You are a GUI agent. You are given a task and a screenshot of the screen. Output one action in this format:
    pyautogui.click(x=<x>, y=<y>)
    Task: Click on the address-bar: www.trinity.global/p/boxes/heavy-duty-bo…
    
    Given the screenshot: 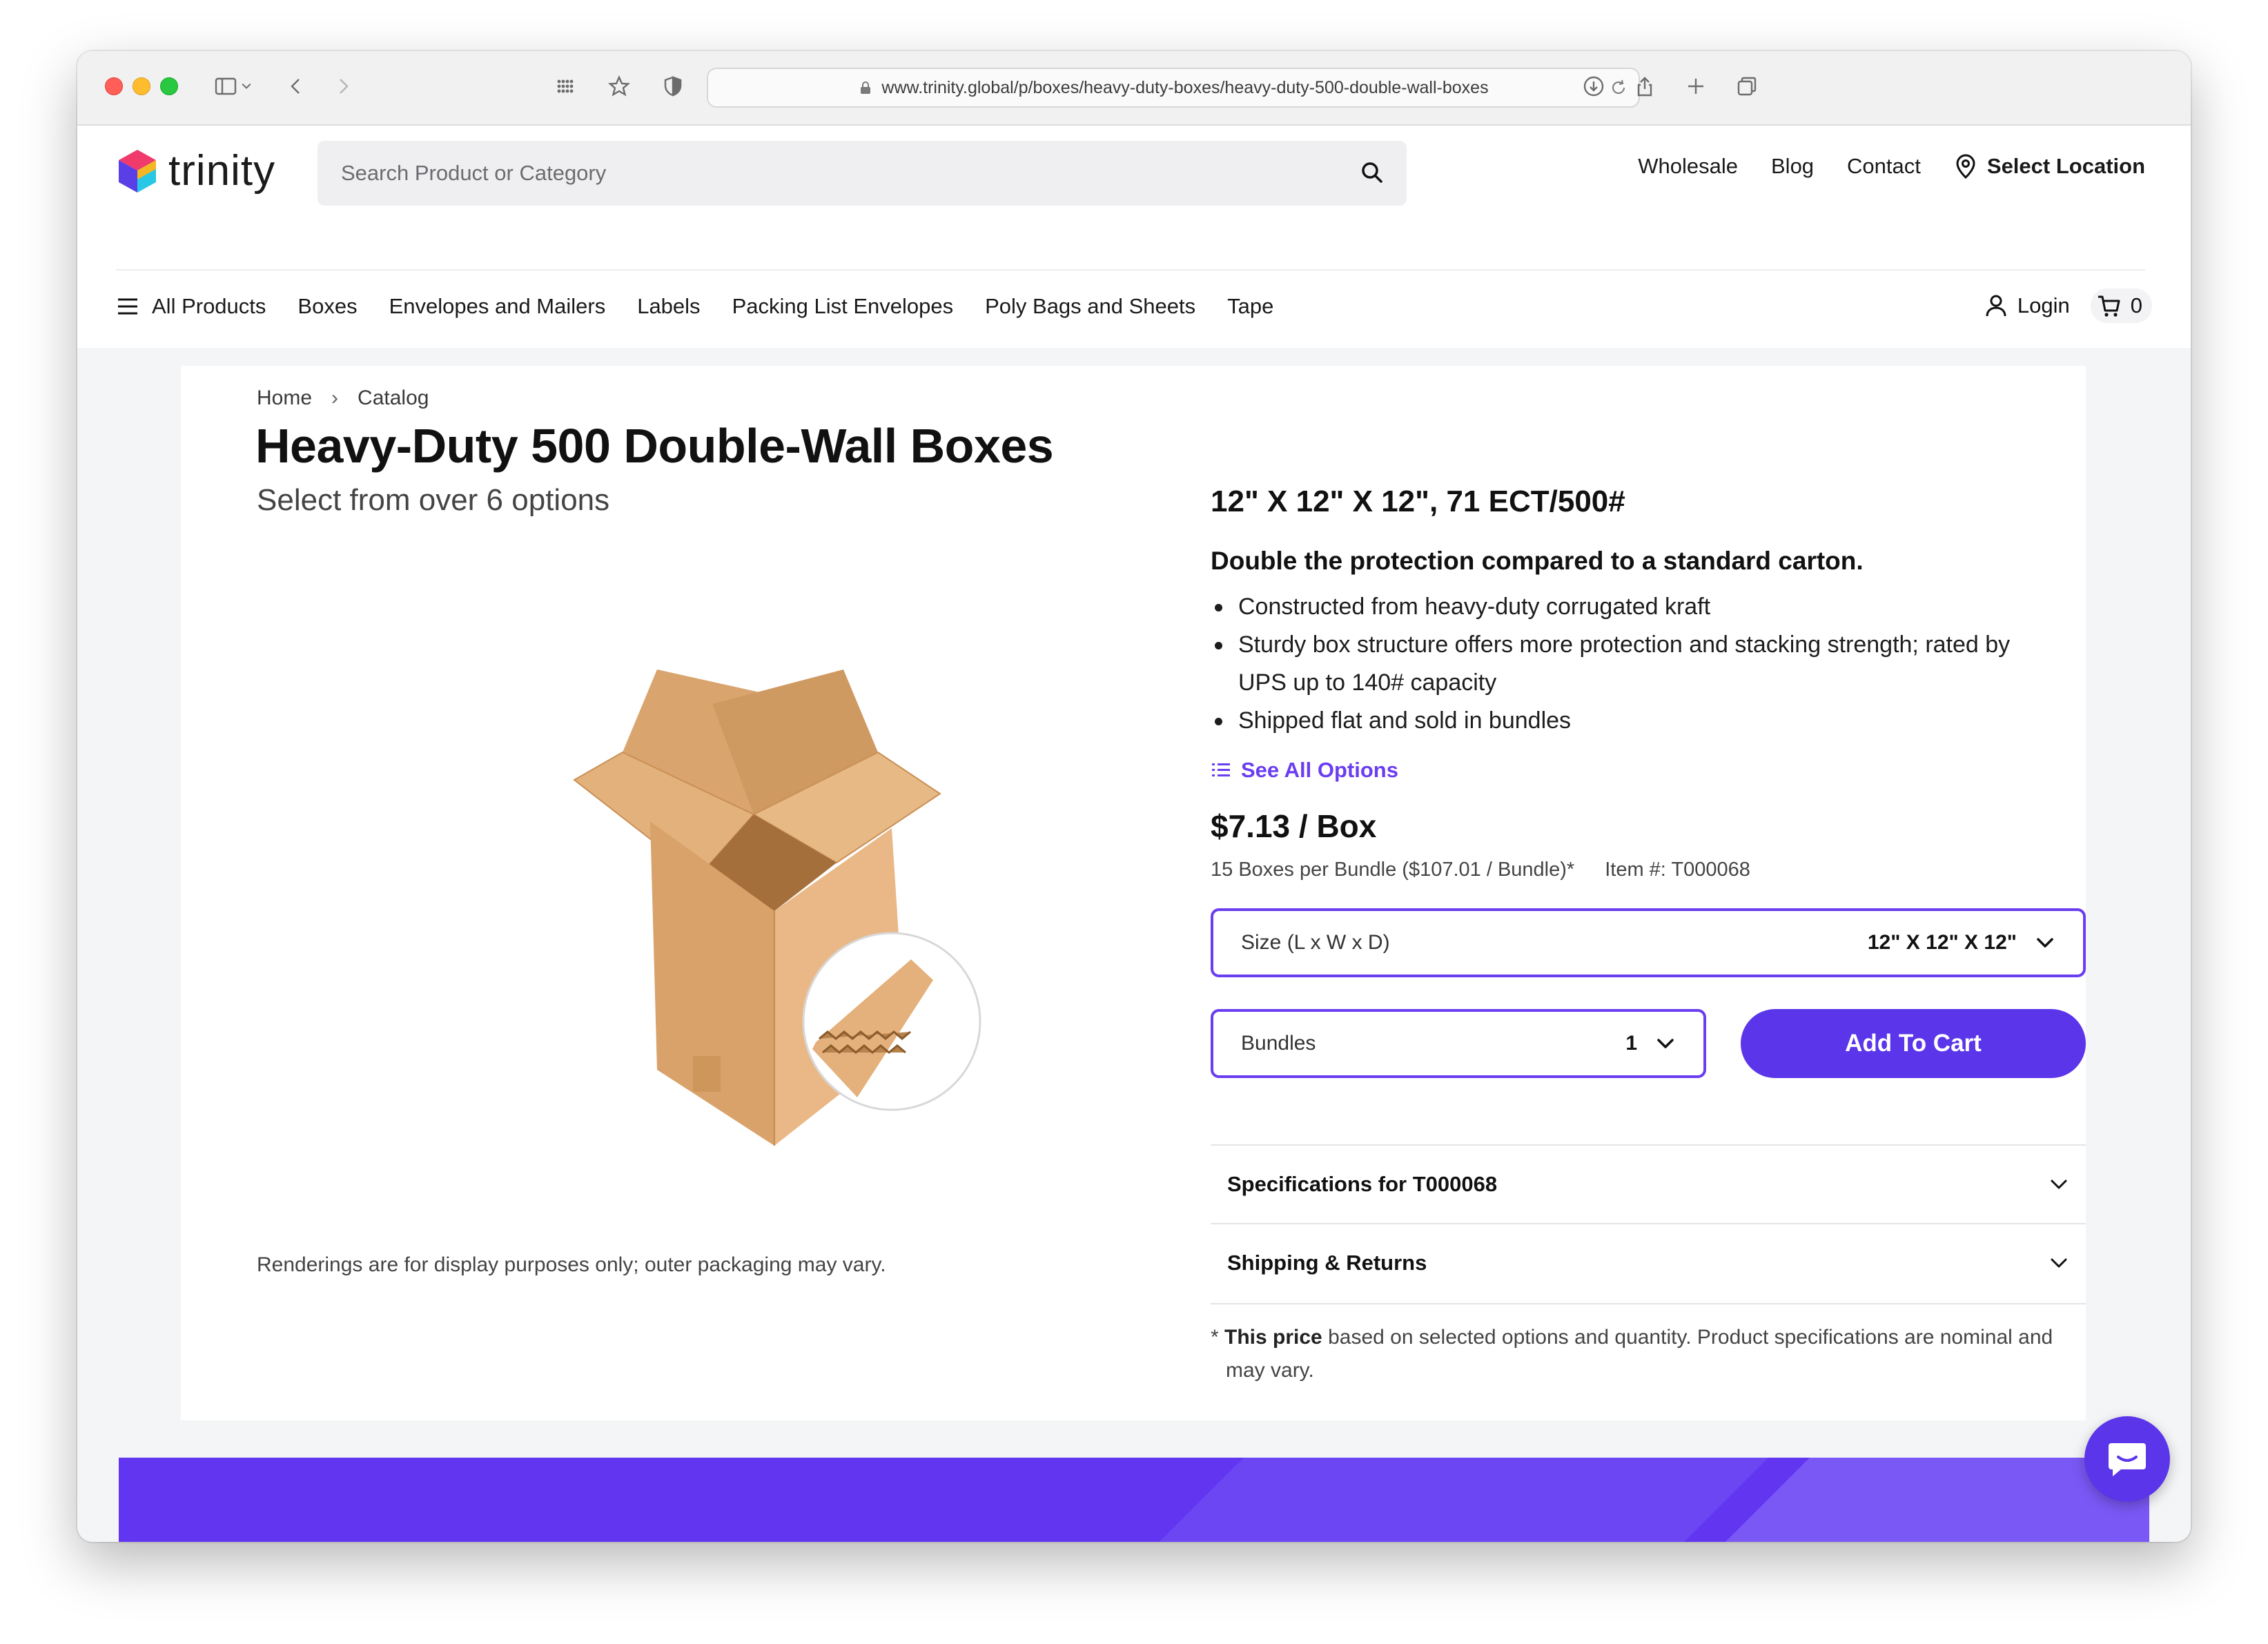 What is the action you would take?
    pyautogui.click(x=1173, y=88)
    